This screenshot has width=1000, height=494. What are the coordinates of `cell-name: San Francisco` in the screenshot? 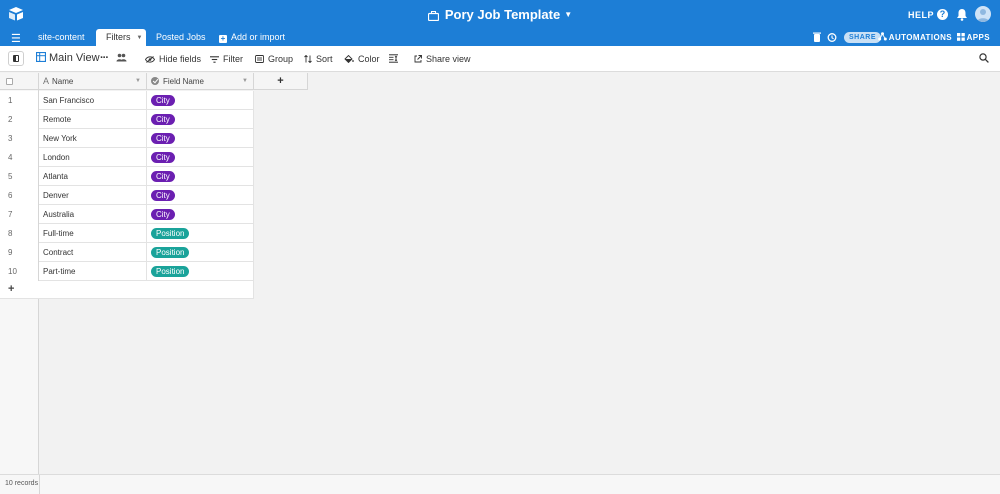 It's located at (93, 100).